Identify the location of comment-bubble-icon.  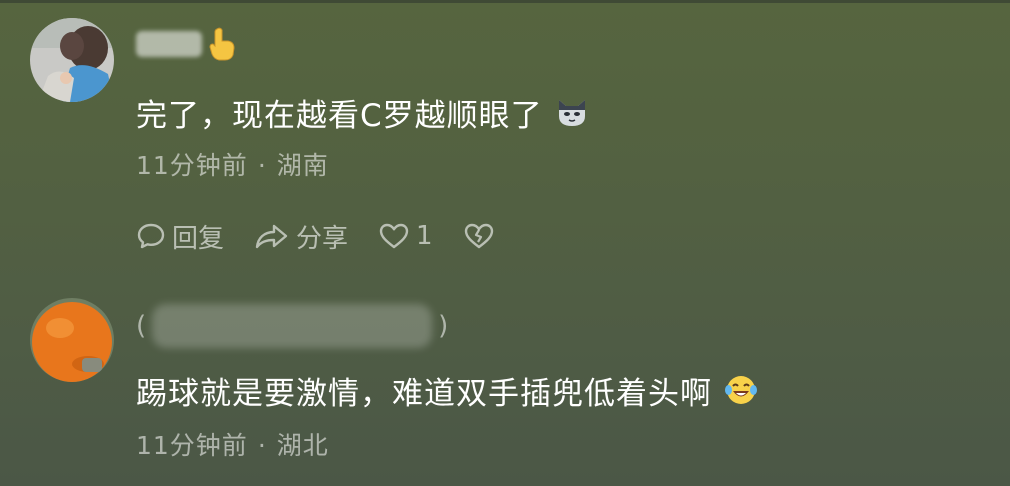
(154, 236).